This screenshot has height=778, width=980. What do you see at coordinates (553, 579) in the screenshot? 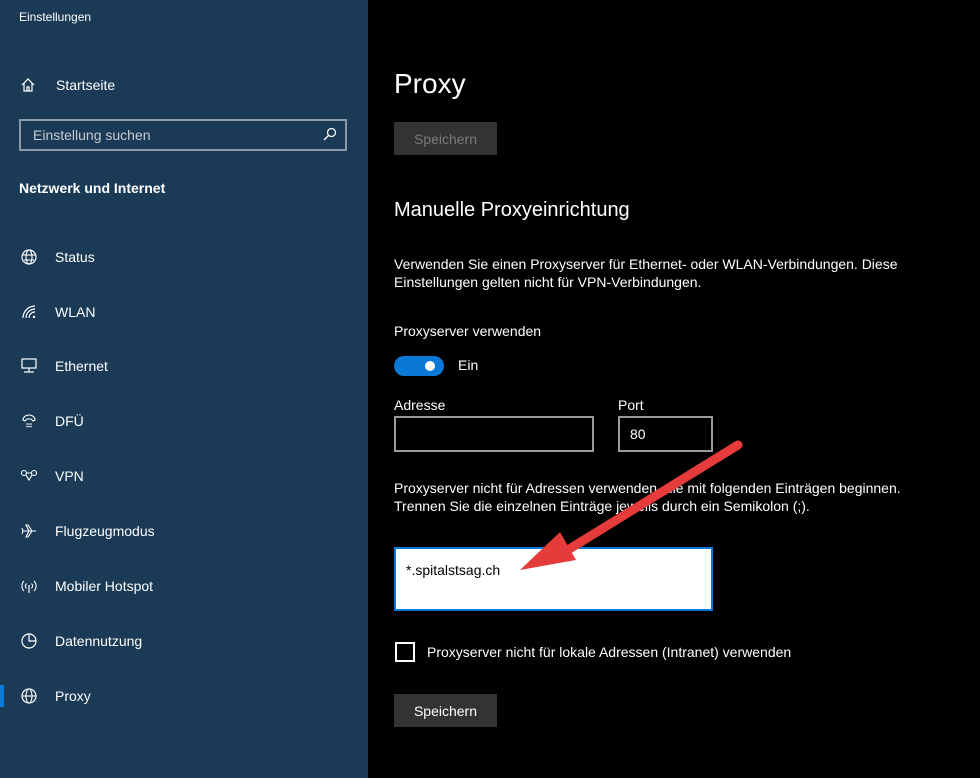
I see `exceptions-input: *.spitalstsag.ch` at bounding box center [553, 579].